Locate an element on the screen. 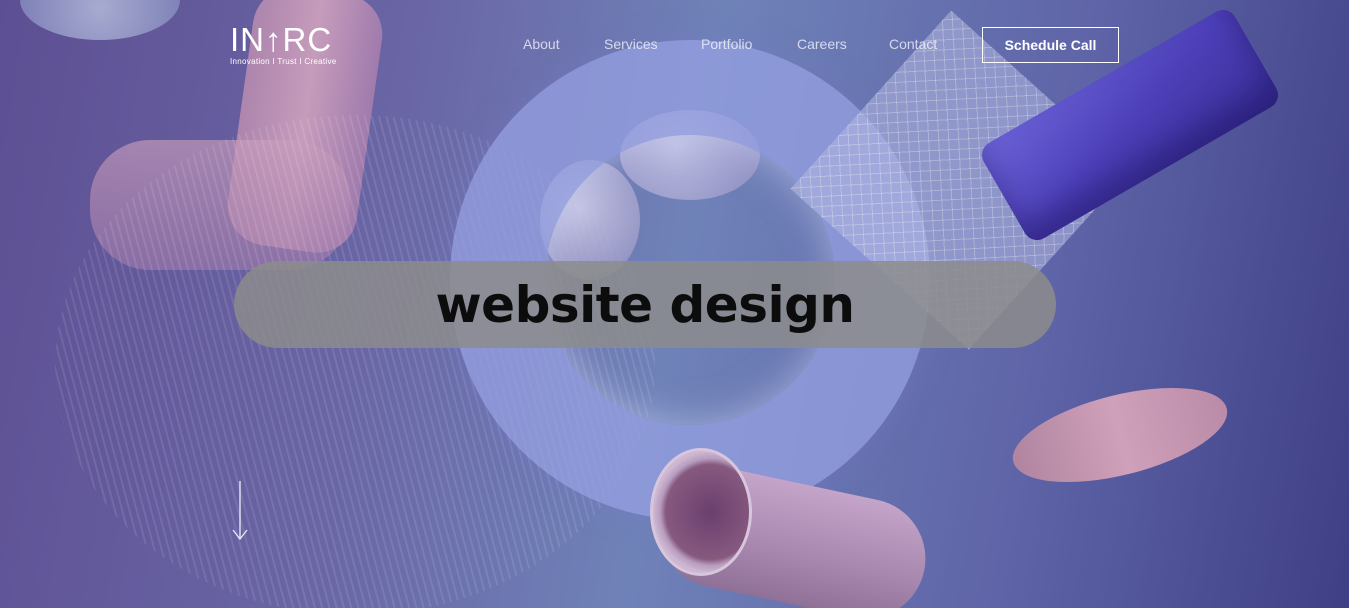  schedule-call-button: Schedule Call is located at coordinates (1050, 45).